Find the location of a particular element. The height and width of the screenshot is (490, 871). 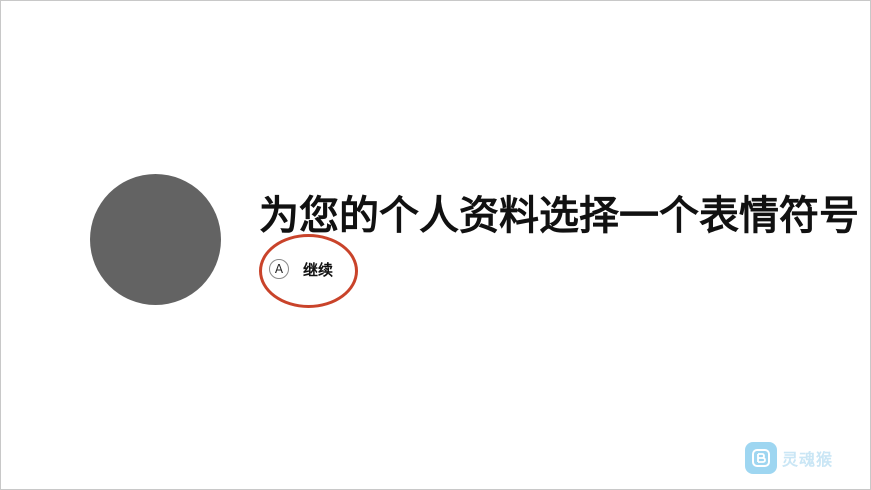

page-title: 为您的个人资料选择一个表情符号 is located at coordinates (559, 216).